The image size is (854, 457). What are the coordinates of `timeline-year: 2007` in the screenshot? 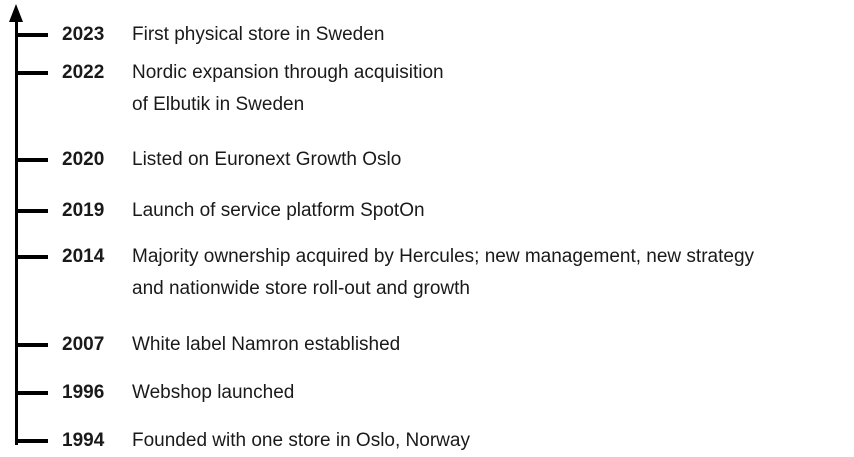 It's located at (83, 344).